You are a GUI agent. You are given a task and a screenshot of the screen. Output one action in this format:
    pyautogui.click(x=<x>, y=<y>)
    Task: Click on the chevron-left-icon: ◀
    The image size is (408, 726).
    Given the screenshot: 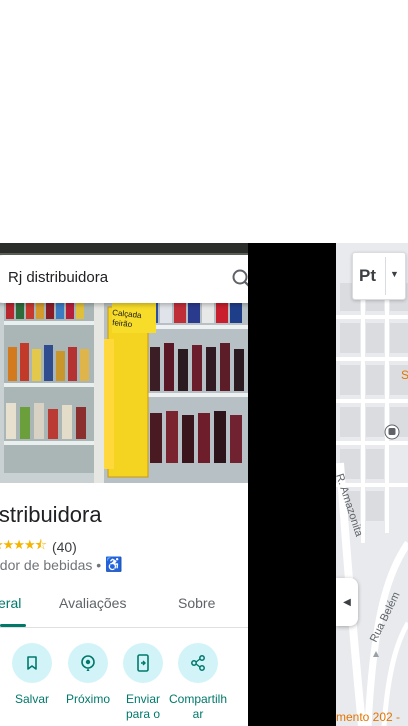 What is the action you would take?
    pyautogui.click(x=347, y=602)
    